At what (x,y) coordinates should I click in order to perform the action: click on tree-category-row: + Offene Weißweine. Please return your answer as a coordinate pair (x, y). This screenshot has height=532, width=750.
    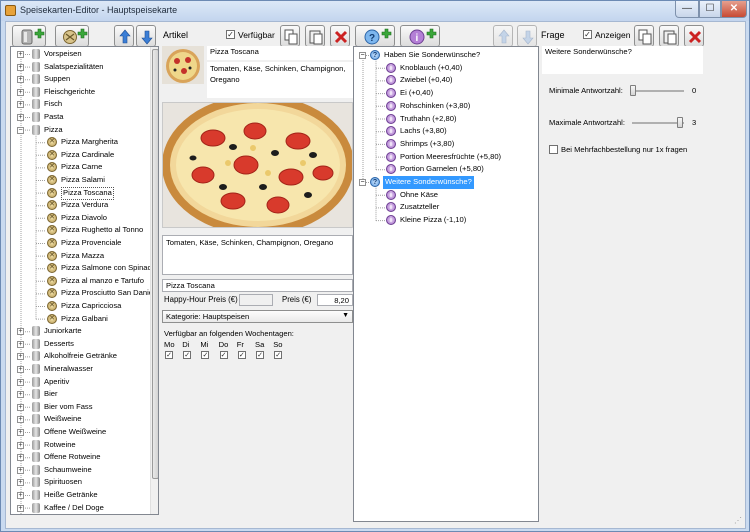
    Looking at the image, I should click on (81, 432).